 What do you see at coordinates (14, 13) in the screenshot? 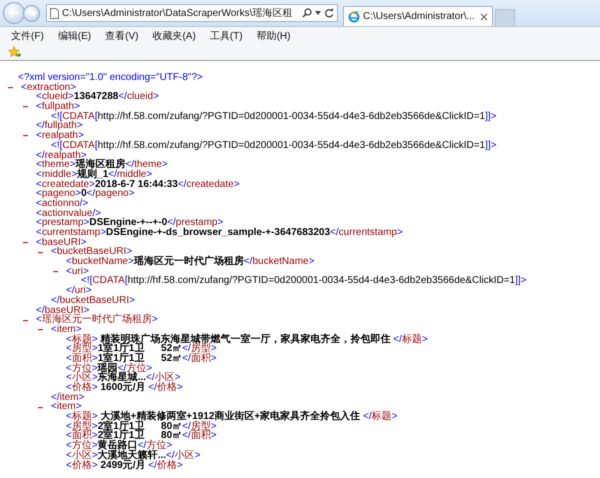
I see `back-arrow-icon` at bounding box center [14, 13].